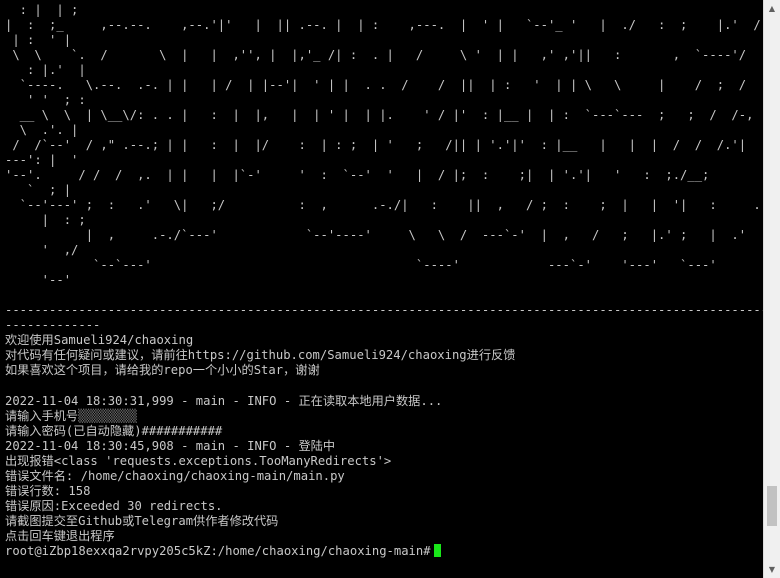 This screenshot has width=780, height=578. What do you see at coordinates (45, 220) in the screenshot?
I see `ascii-art-line: | : ;` at bounding box center [45, 220].